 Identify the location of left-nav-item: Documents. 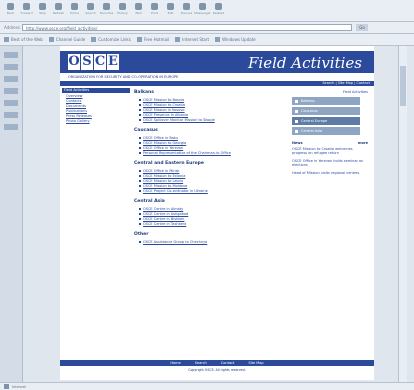
(99, 106).